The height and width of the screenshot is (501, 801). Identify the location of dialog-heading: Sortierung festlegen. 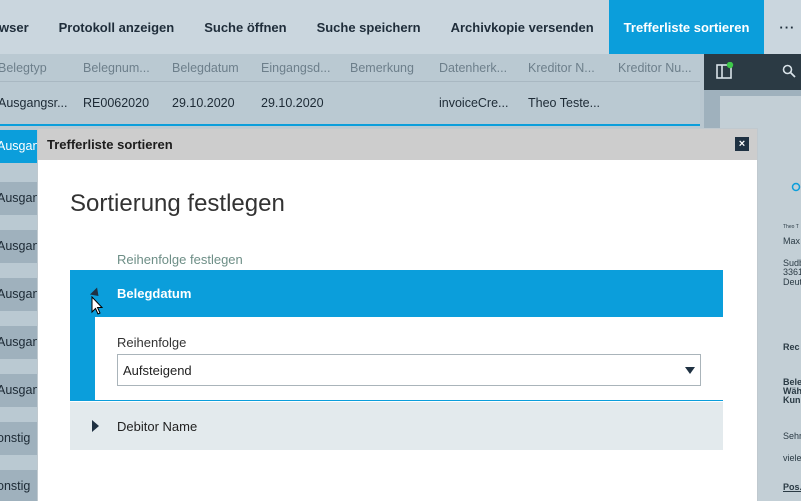
(177, 203).